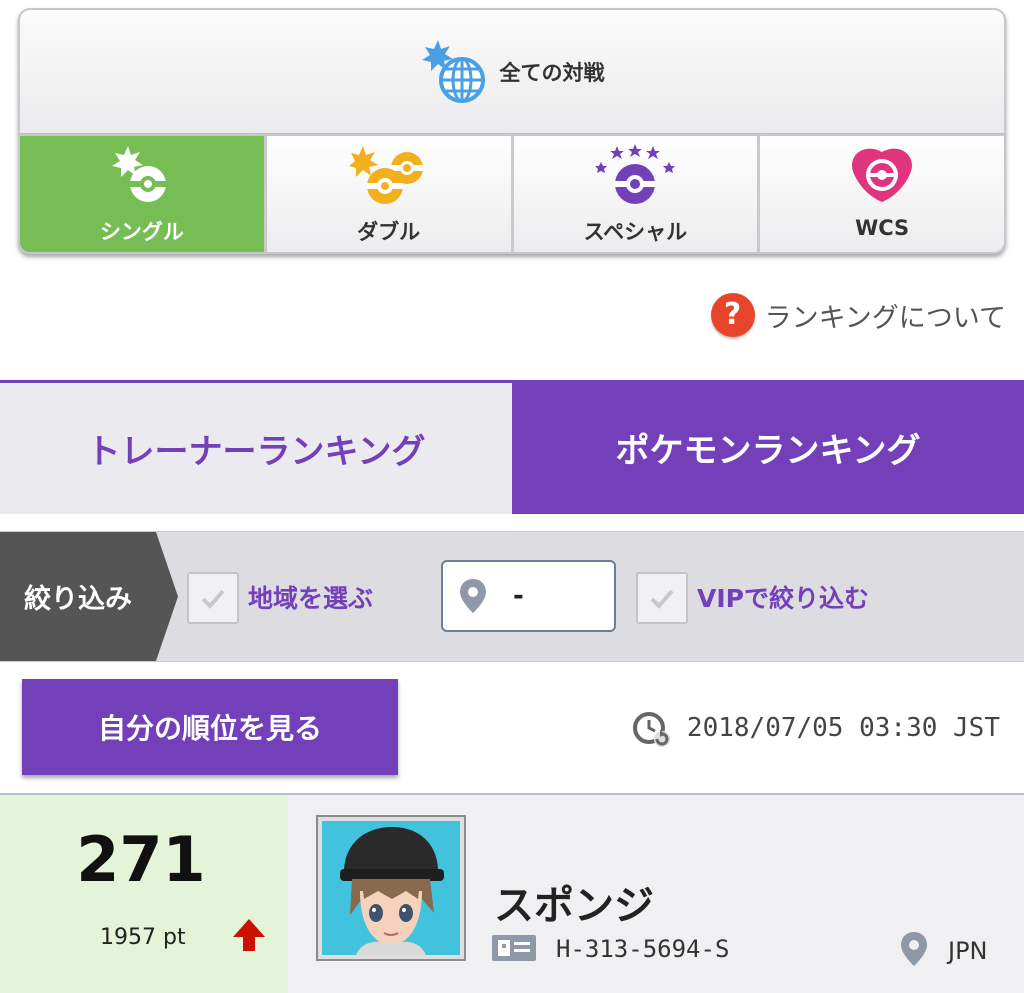  I want to click on vip-checkbox, so click(662, 598).